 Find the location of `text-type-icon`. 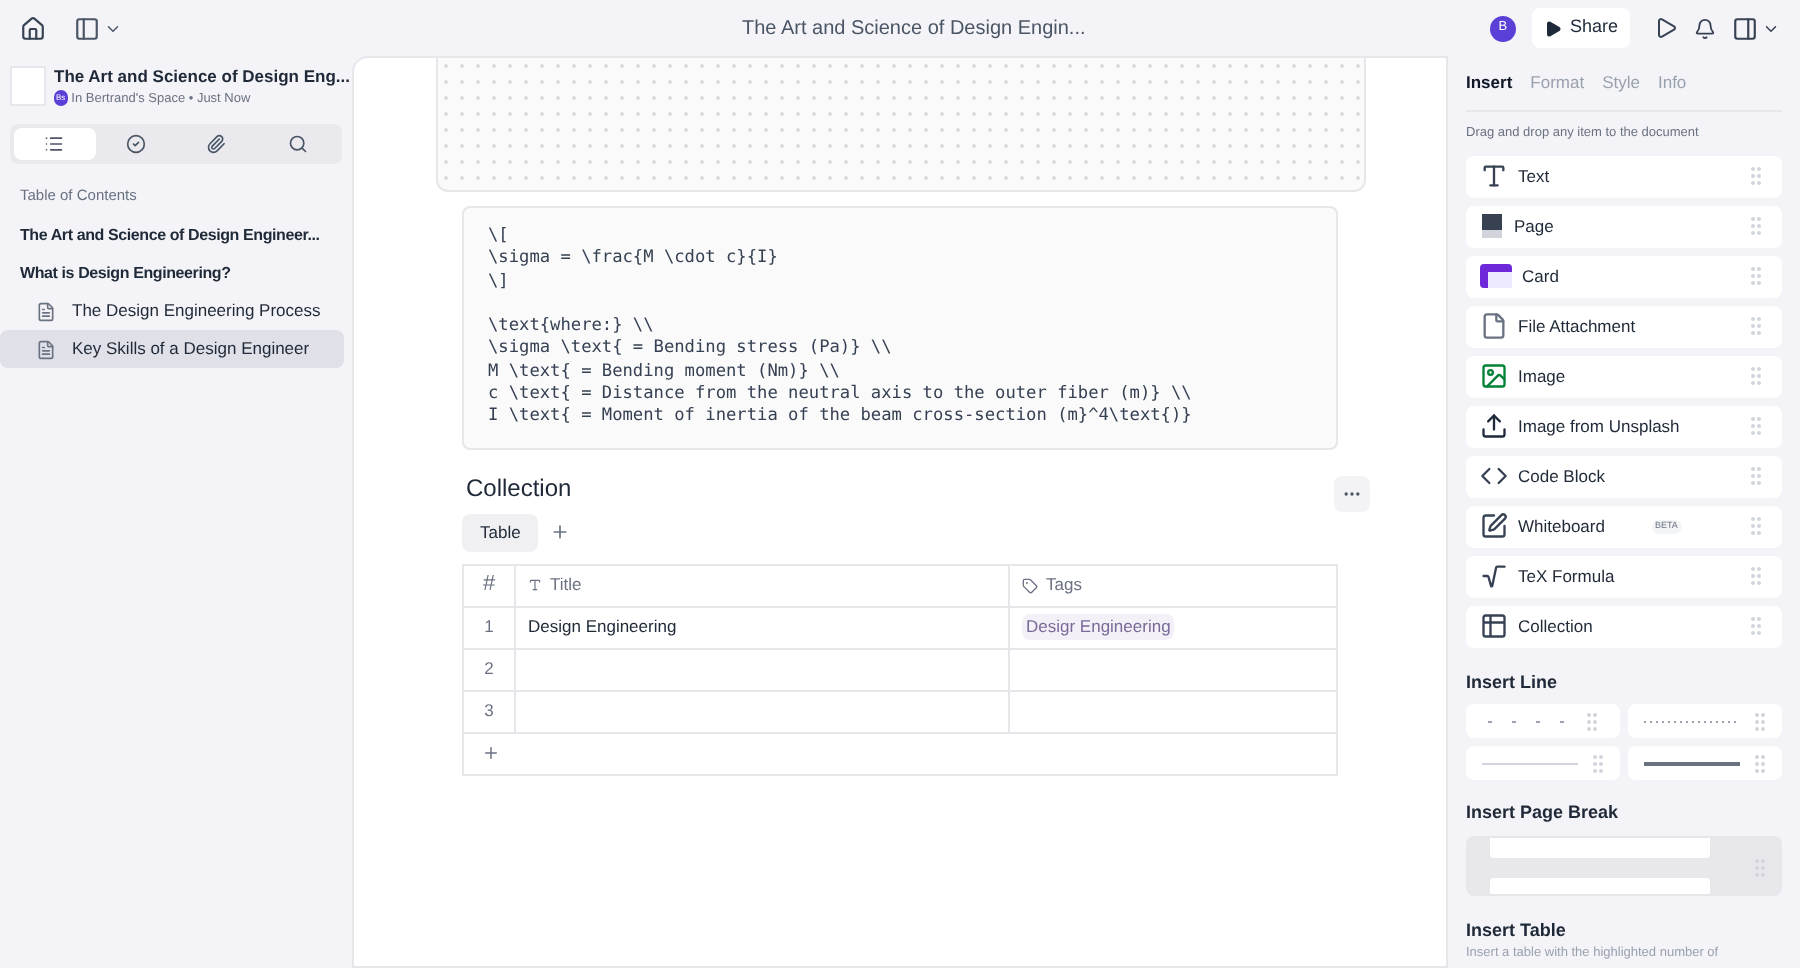

text-type-icon is located at coordinates (535, 585).